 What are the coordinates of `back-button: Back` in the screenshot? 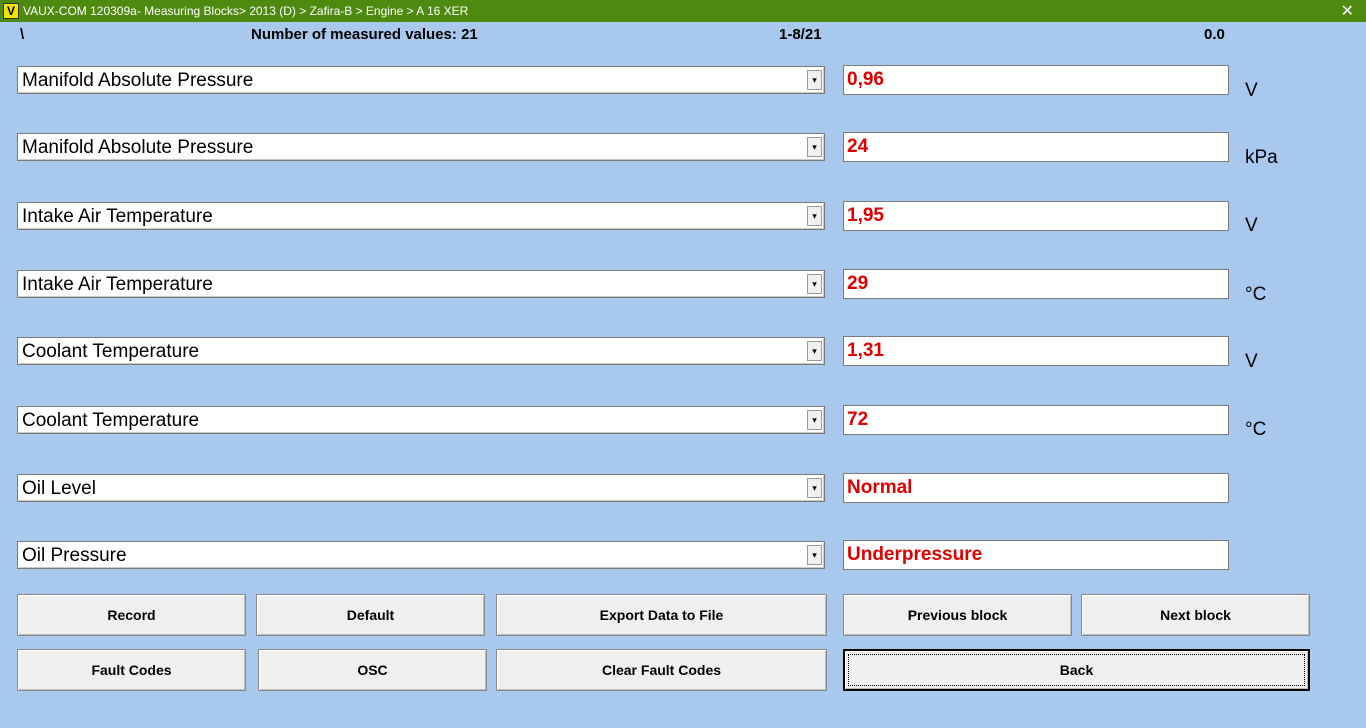 It's located at (1076, 670).